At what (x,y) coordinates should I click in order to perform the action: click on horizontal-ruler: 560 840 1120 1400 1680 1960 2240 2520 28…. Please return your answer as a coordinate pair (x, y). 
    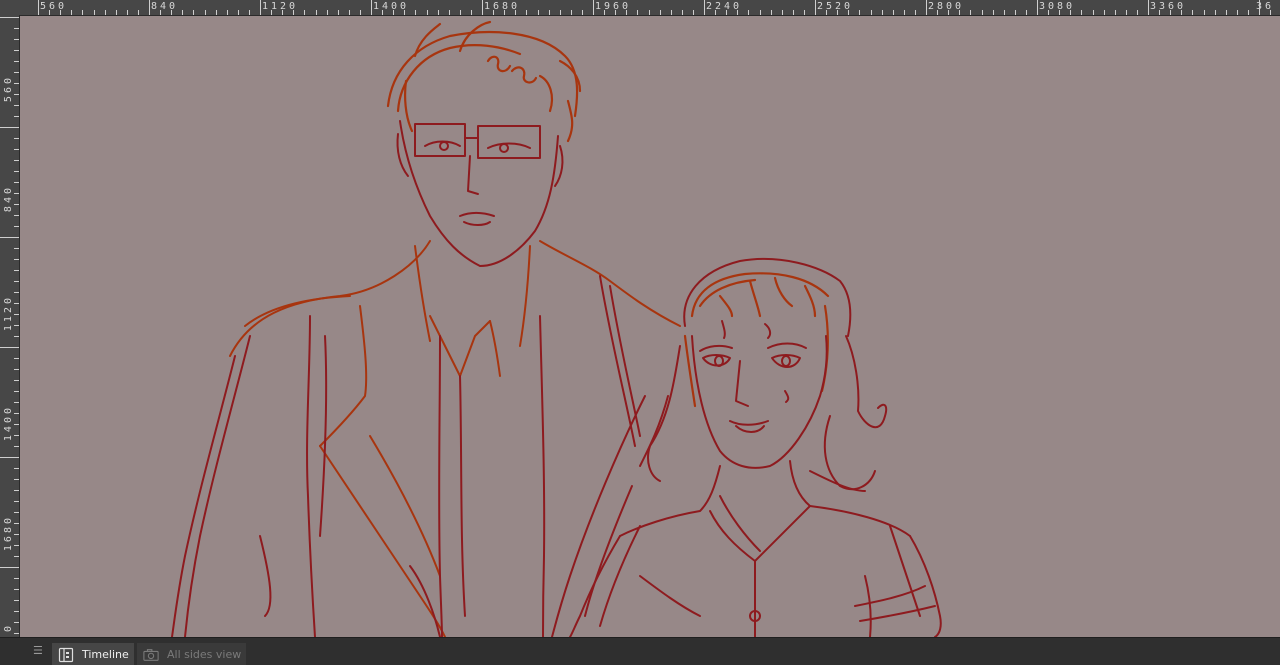
    Looking at the image, I should click on (640, 8).